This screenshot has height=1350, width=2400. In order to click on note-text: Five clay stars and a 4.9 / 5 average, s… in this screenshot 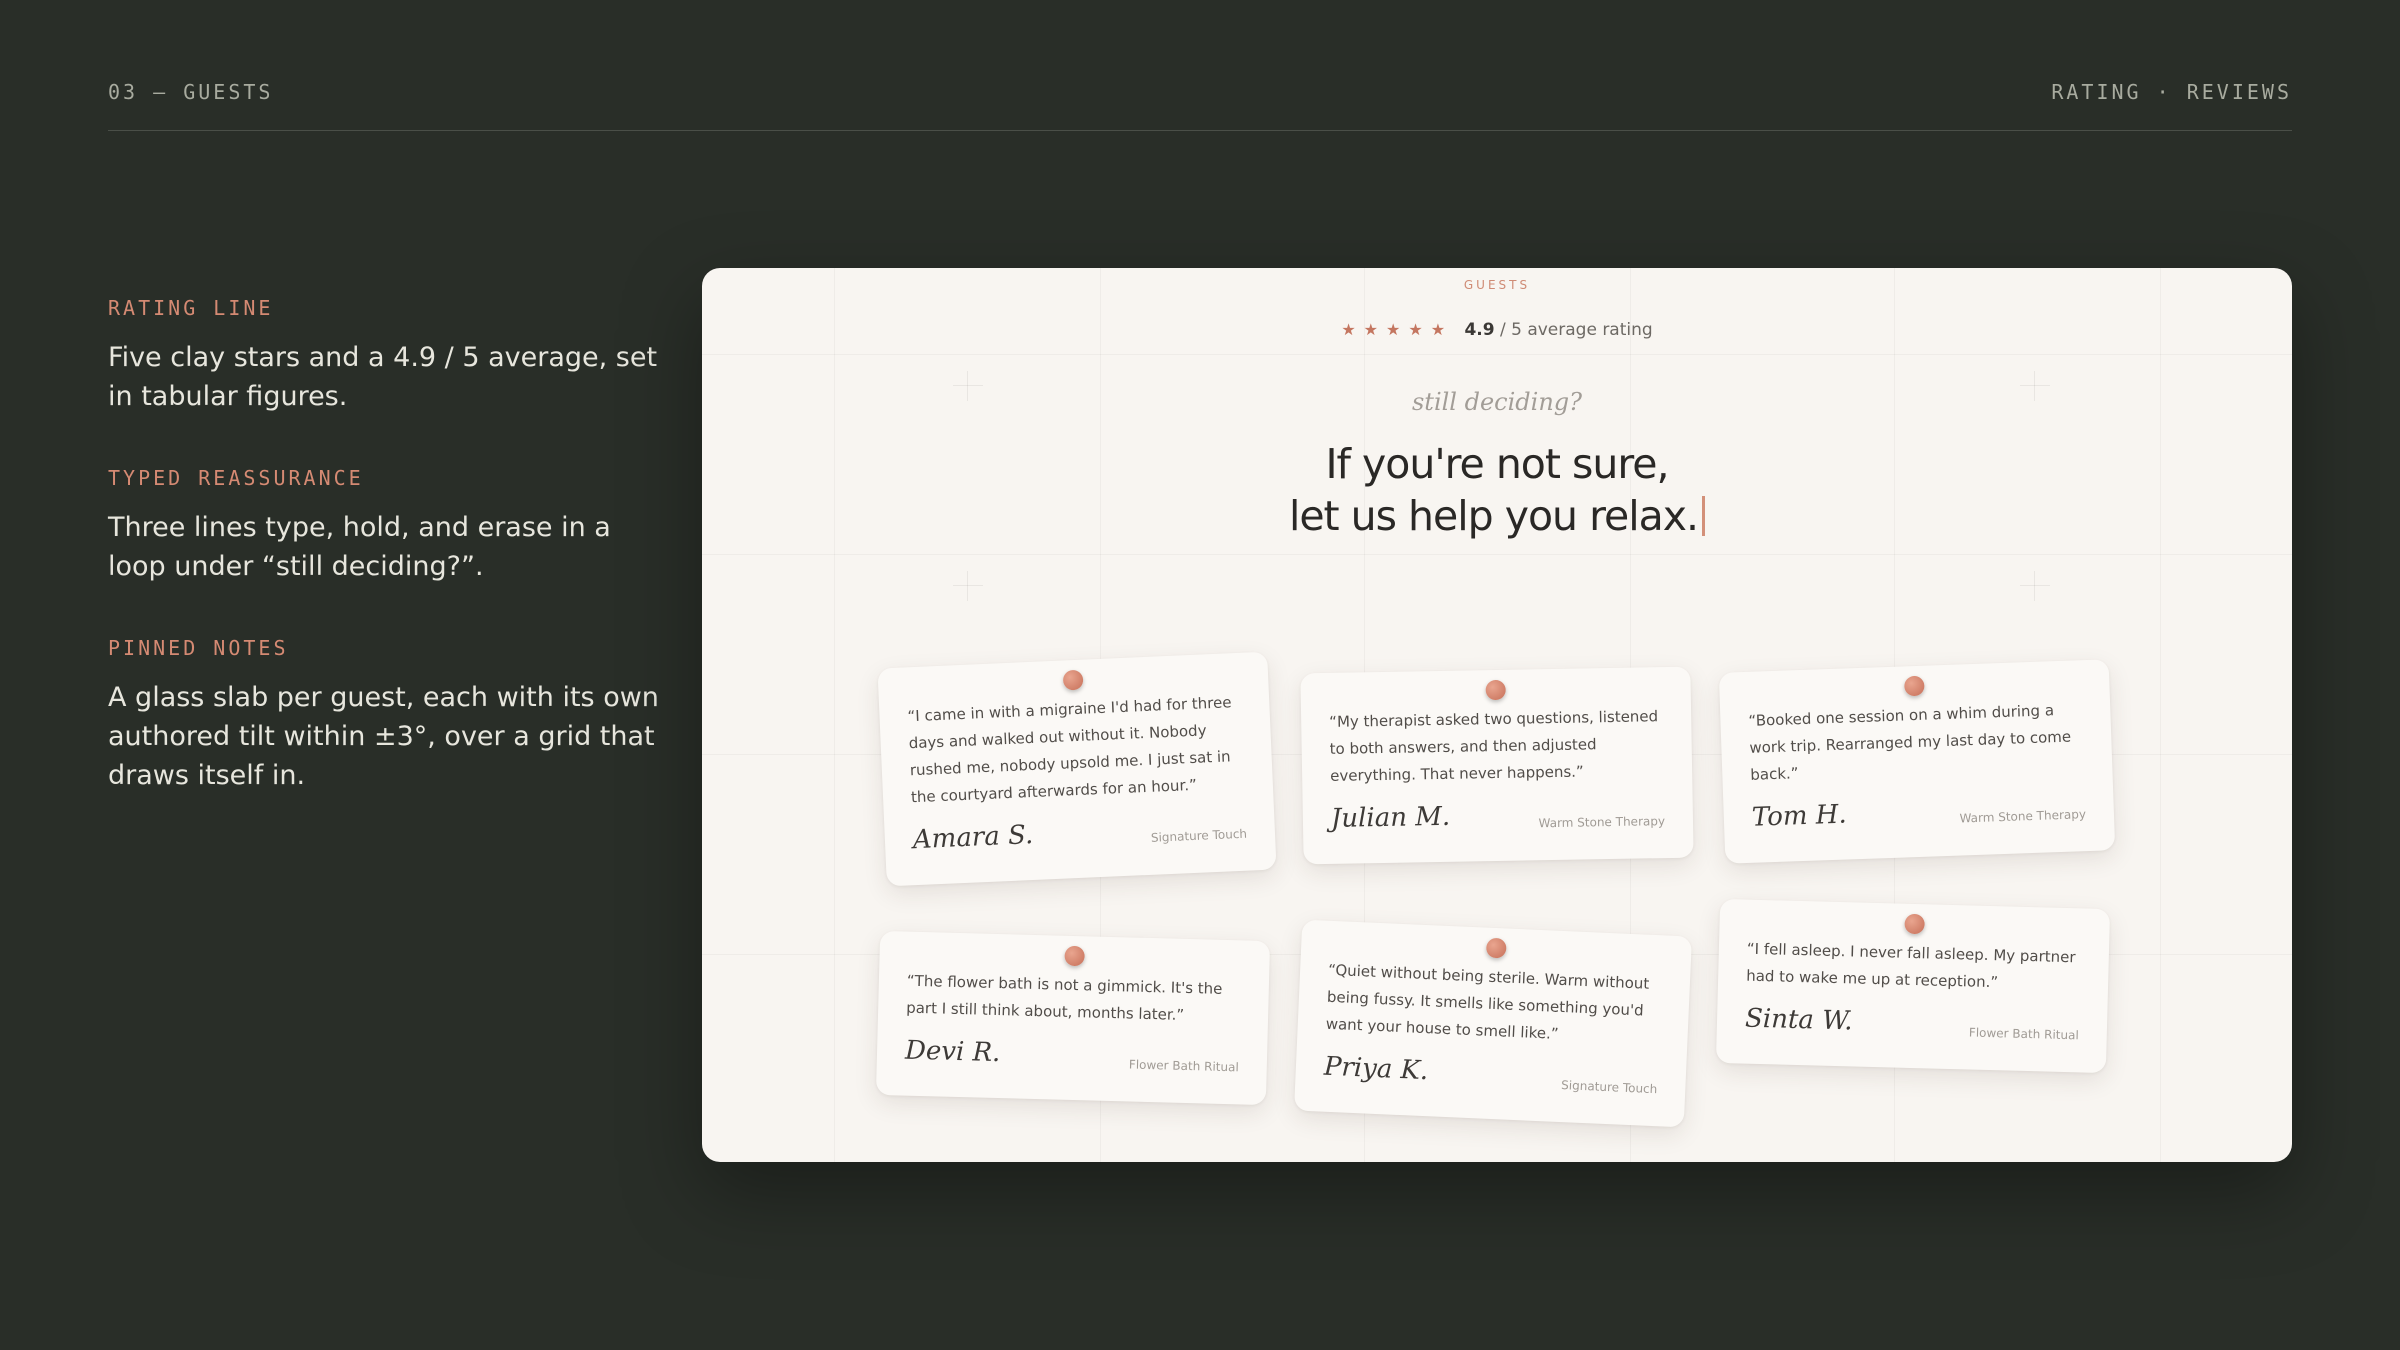, I will do `click(383, 377)`.